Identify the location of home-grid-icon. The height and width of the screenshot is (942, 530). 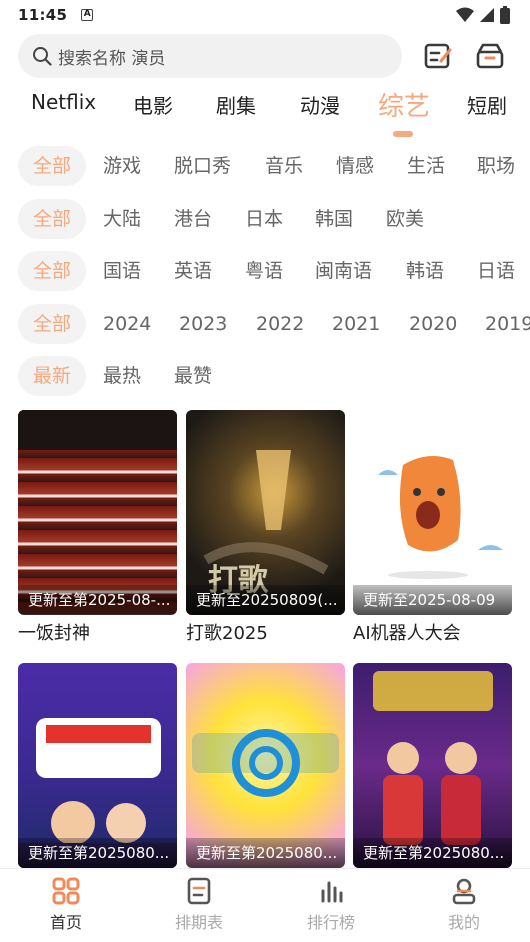
(66, 891).